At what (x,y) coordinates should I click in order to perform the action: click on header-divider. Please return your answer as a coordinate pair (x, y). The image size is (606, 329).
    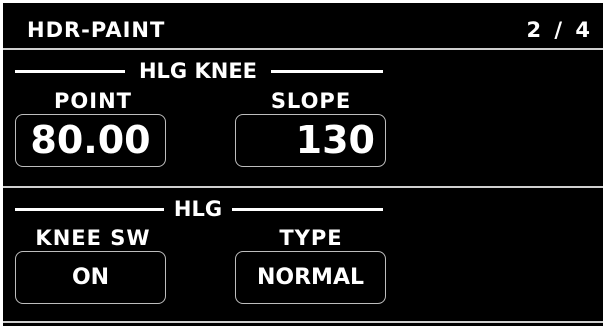
    Looking at the image, I should click on (303, 49).